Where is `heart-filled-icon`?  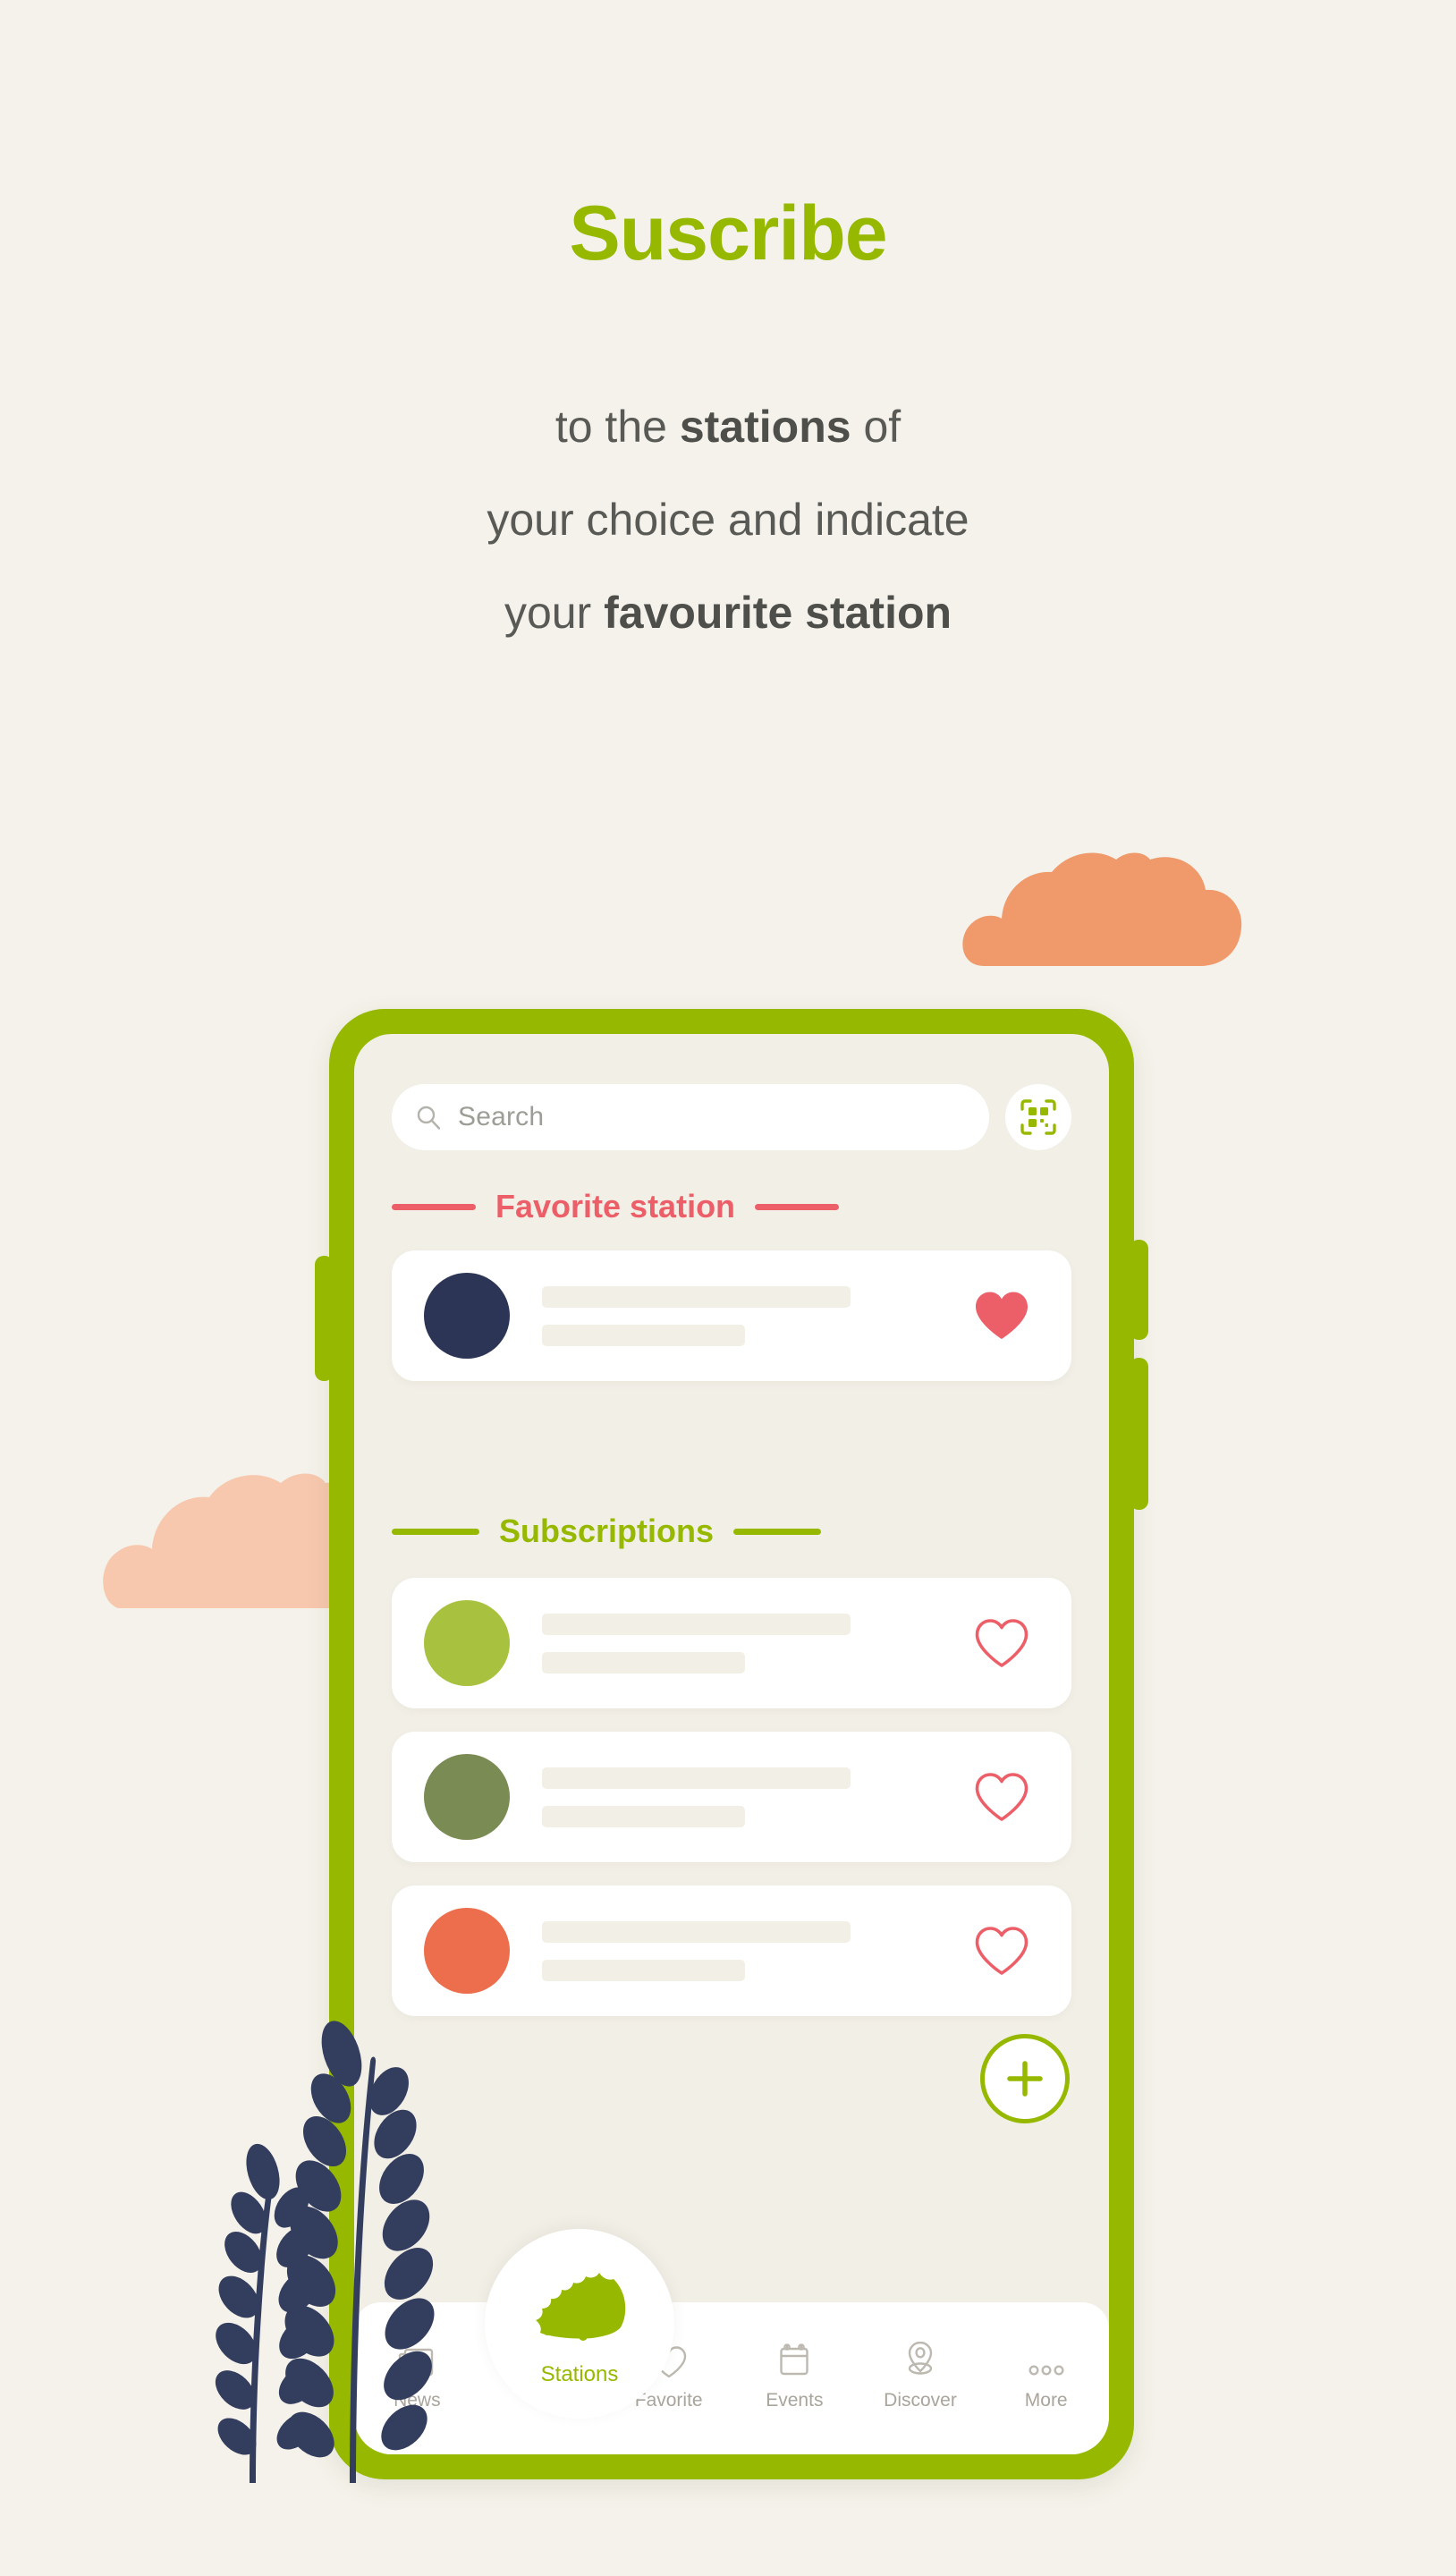 heart-filled-icon is located at coordinates (1002, 1315).